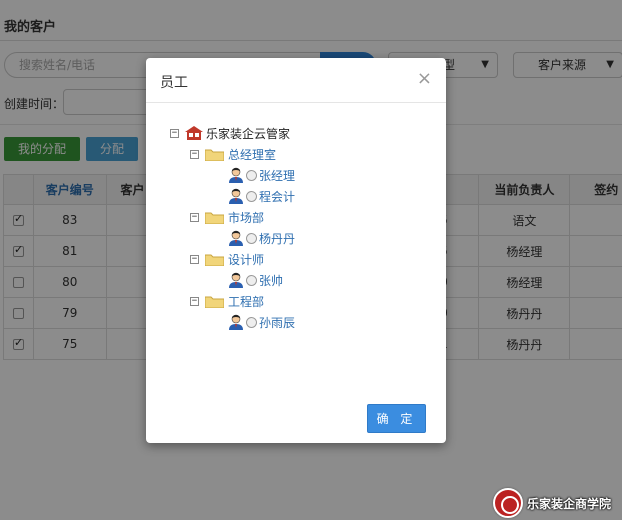  What do you see at coordinates (248, 133) in the screenshot?
I see `tree-root-label: 乐家装企云管家` at bounding box center [248, 133].